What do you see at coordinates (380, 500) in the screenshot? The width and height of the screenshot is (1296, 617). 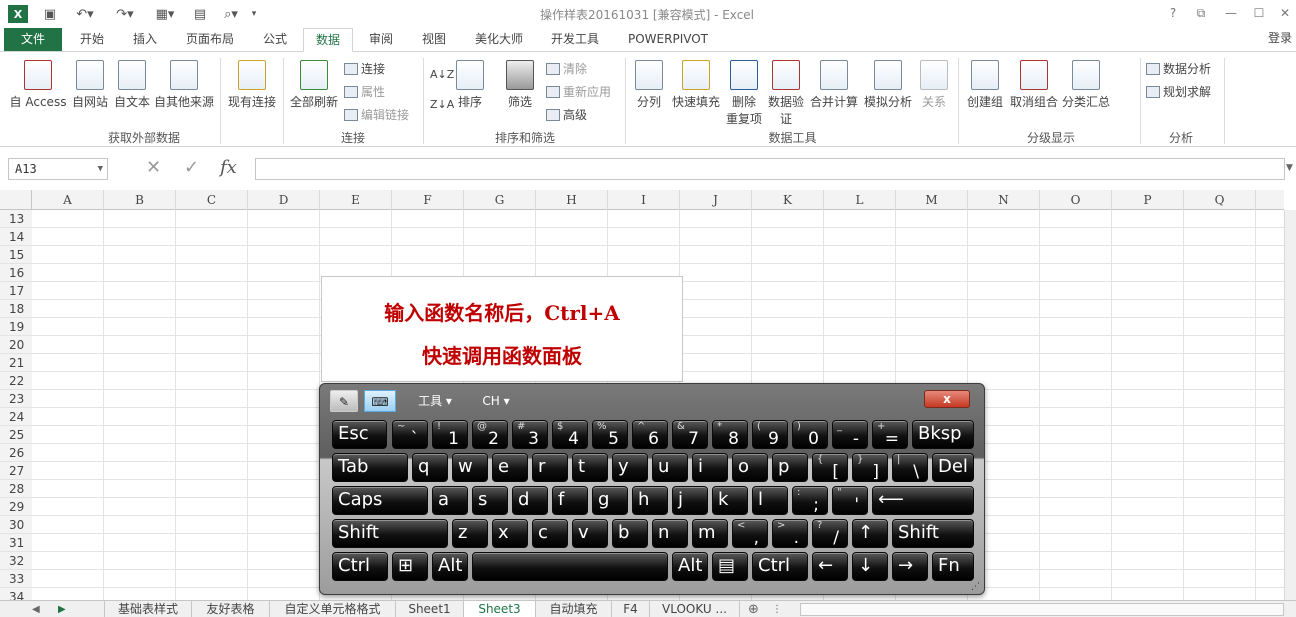 I see `osk-key: Caps` at bounding box center [380, 500].